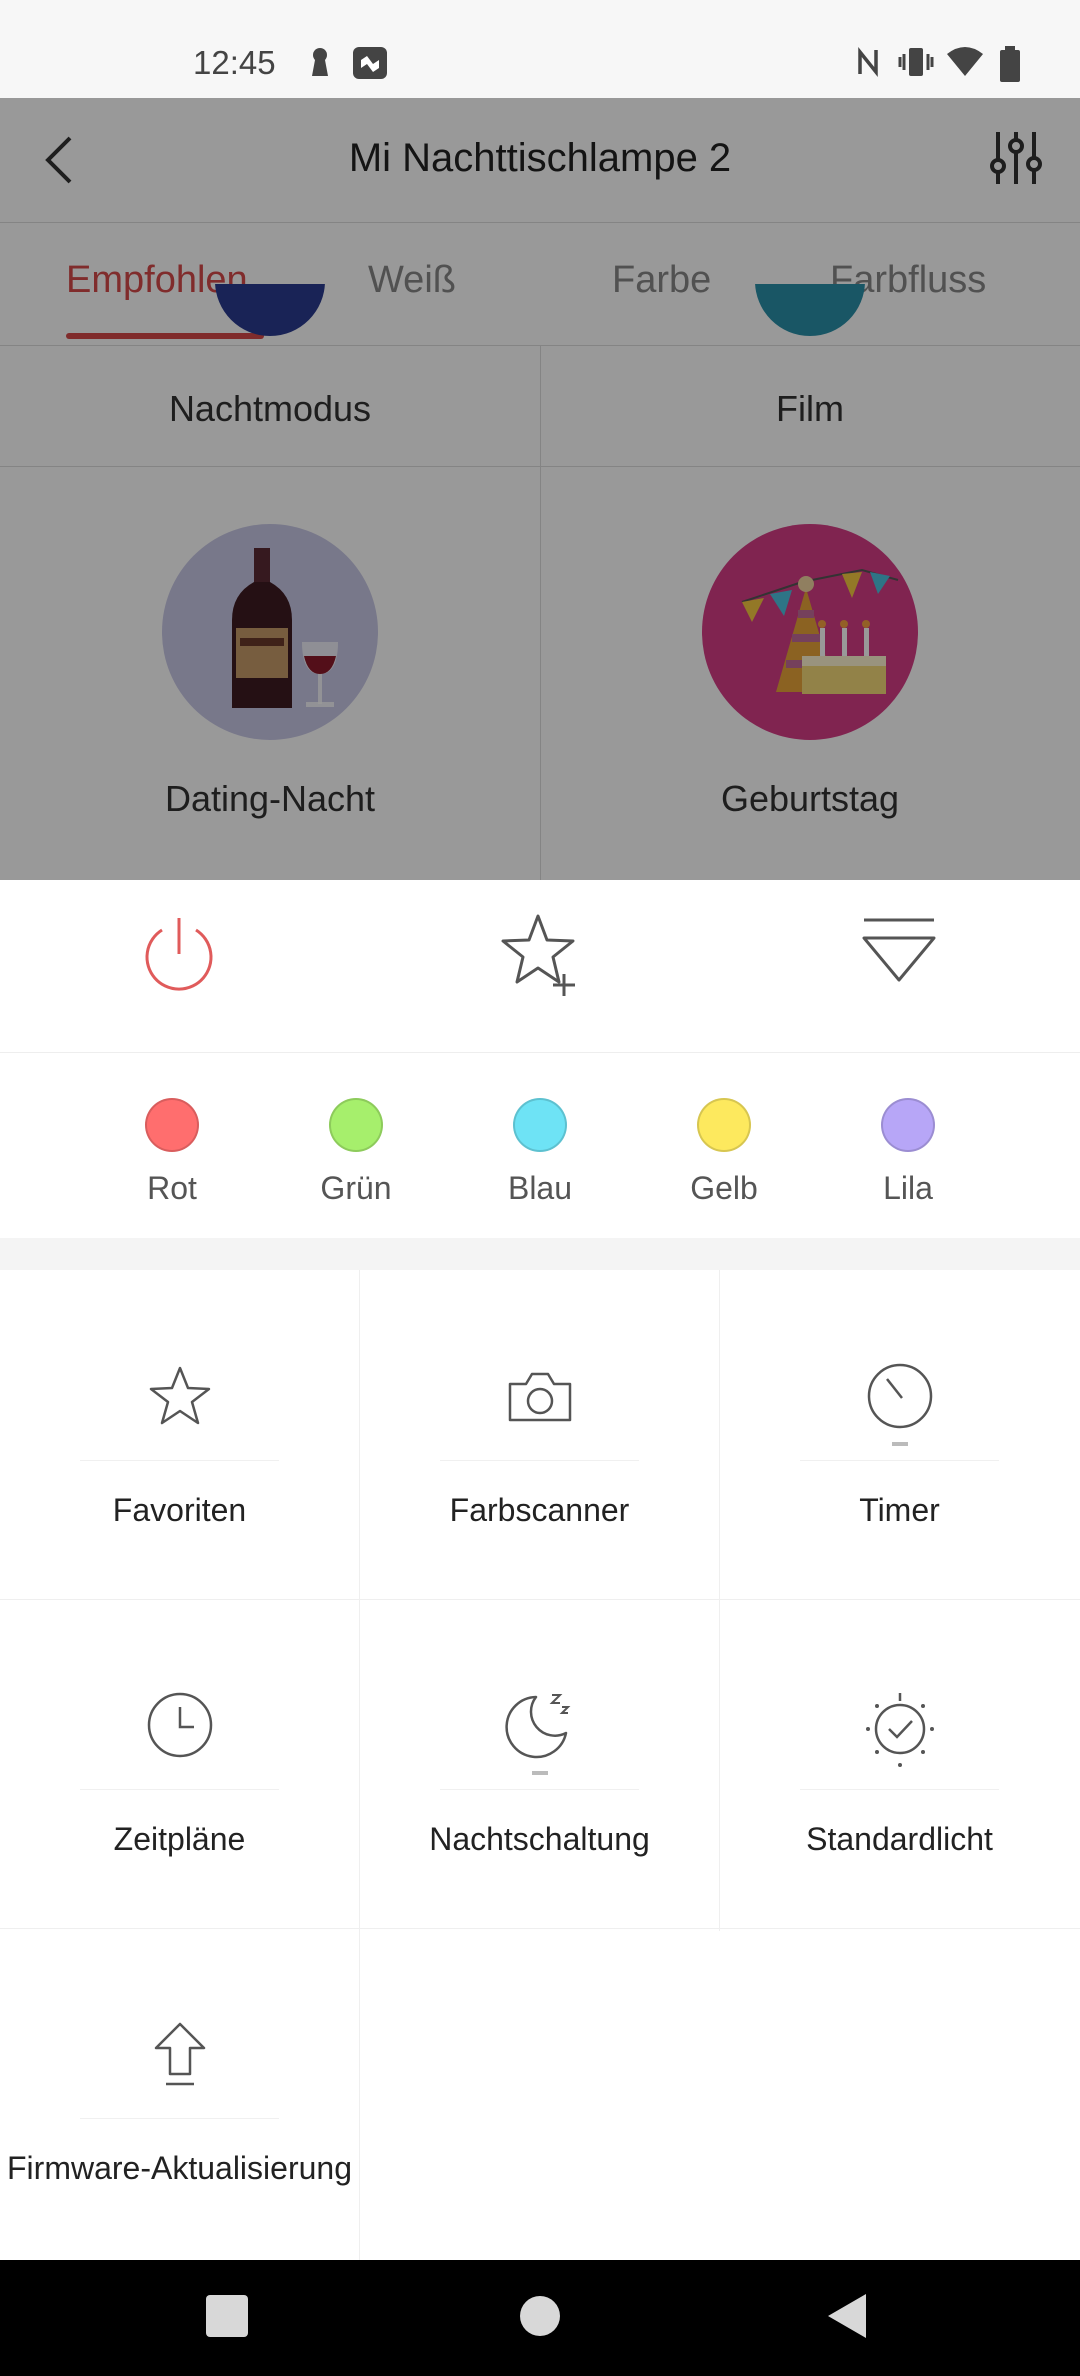 The width and height of the screenshot is (1080, 2376). What do you see at coordinates (539, 1434) in the screenshot?
I see `grid-item-farbscanner: Farbscanner` at bounding box center [539, 1434].